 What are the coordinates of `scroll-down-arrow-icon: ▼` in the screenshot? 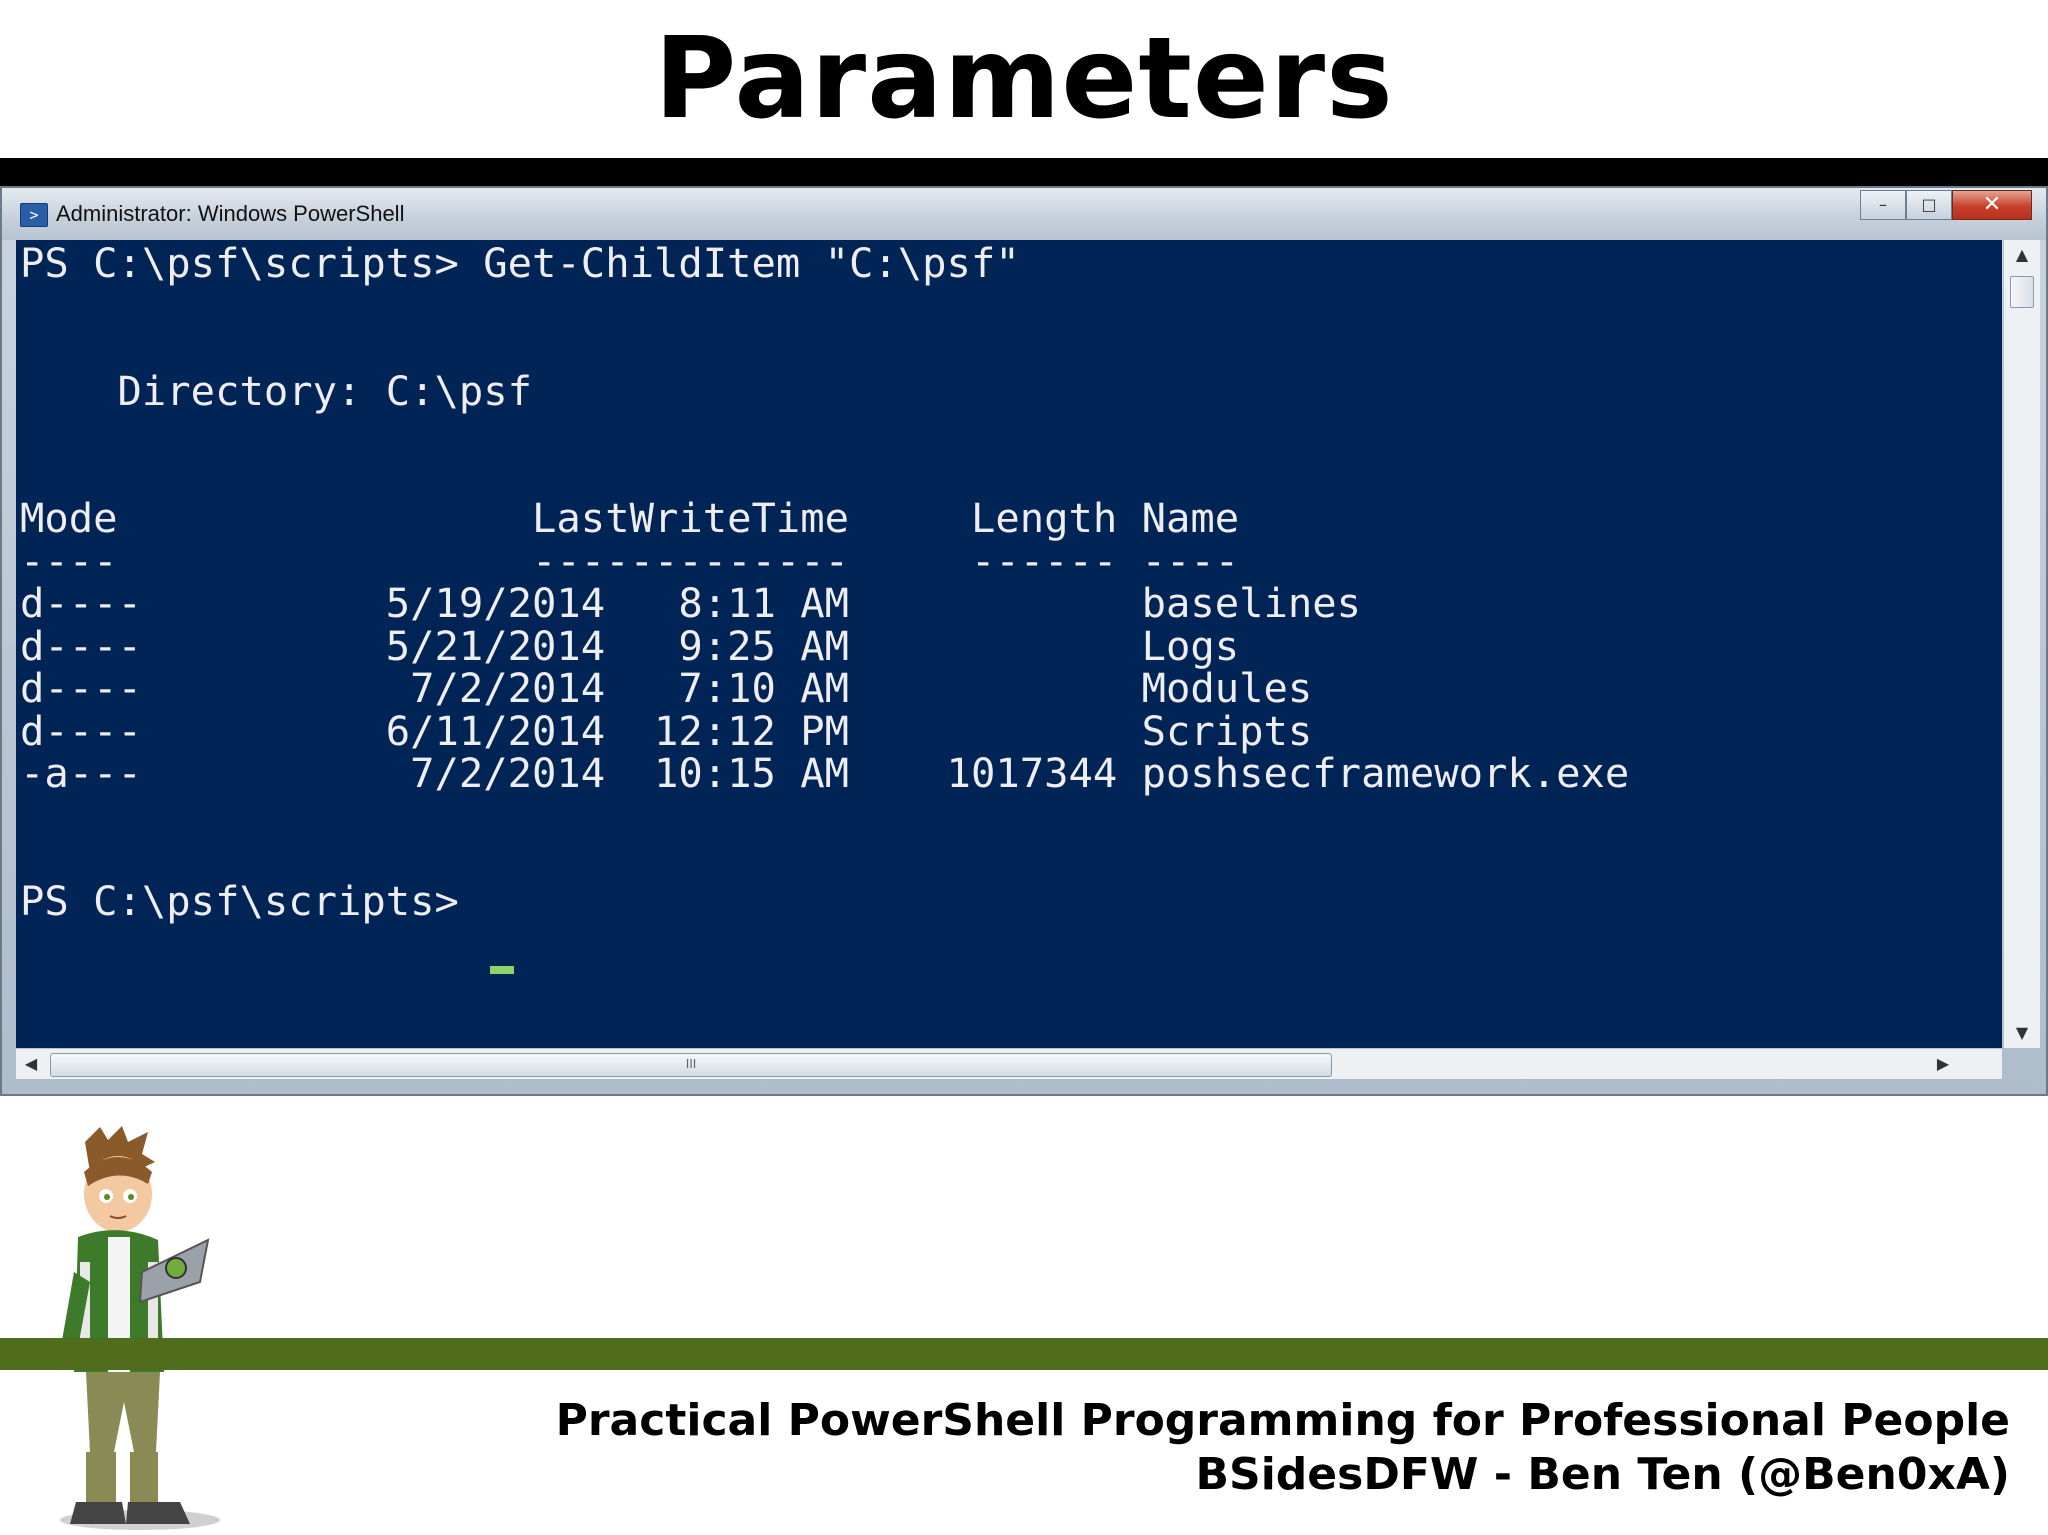 It's located at (2022, 1033).